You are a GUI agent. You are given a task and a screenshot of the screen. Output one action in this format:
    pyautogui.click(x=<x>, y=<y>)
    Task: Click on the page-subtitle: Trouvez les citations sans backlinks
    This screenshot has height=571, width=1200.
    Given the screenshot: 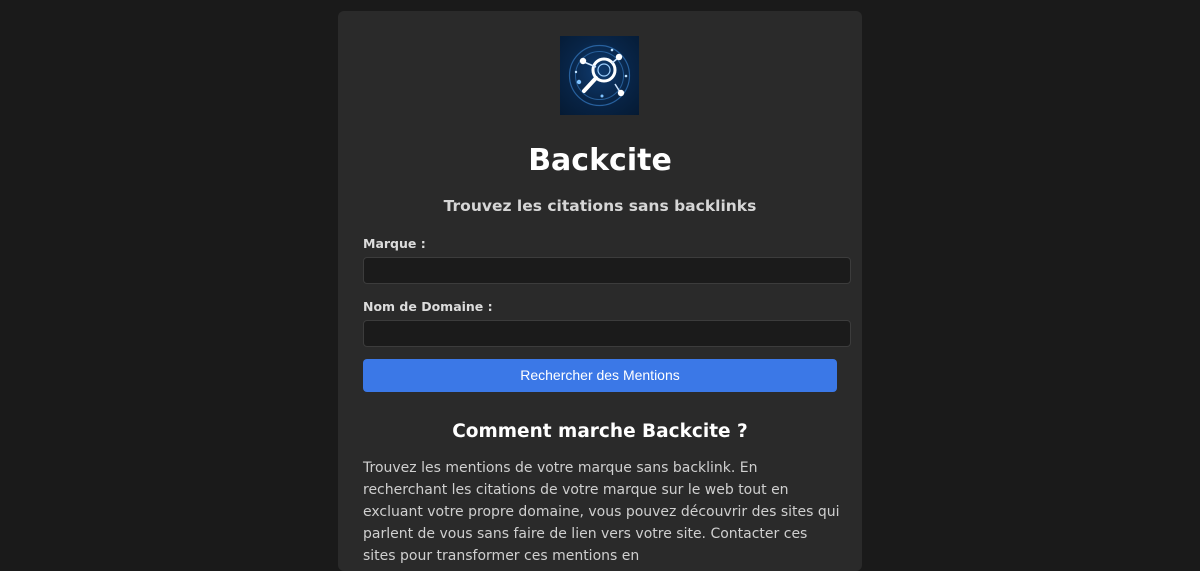 What is the action you would take?
    pyautogui.click(x=600, y=206)
    